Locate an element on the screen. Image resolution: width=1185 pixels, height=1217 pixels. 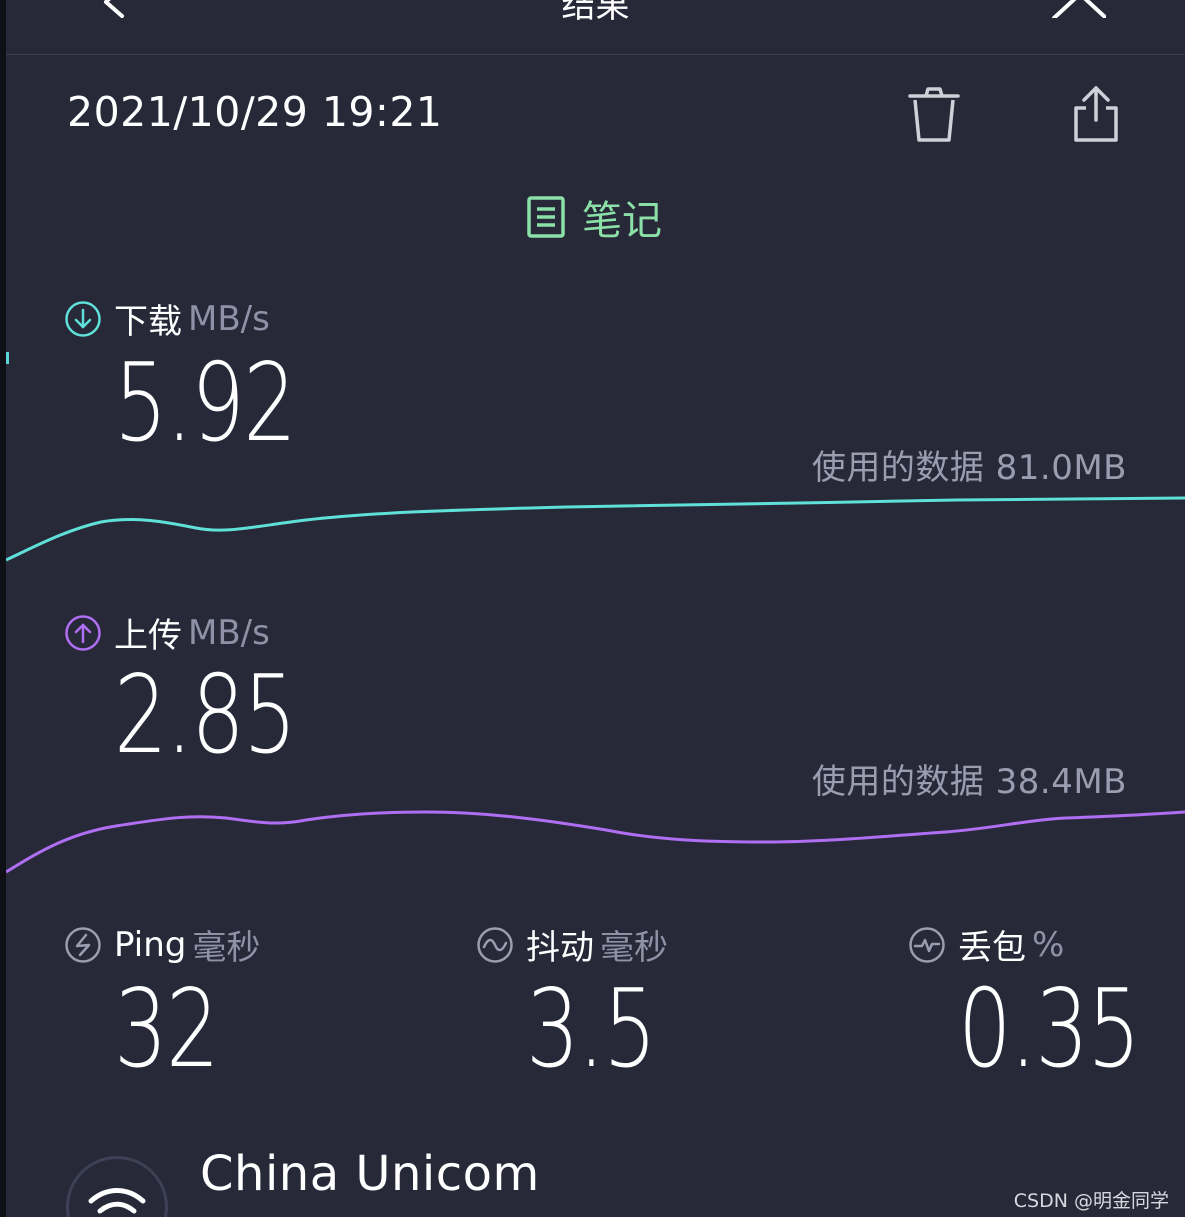
download-unit: MB/s is located at coordinates (229, 318).